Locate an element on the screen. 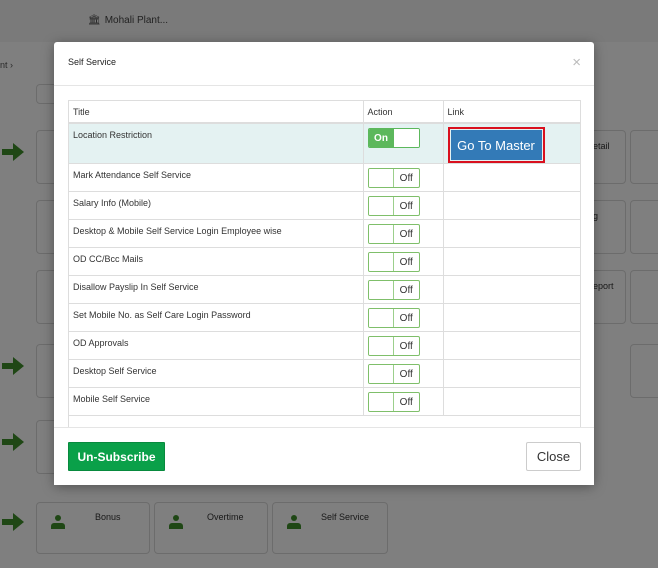 The image size is (658, 568). table-row: Location Restriction On Go To Master is located at coordinates (324, 143).